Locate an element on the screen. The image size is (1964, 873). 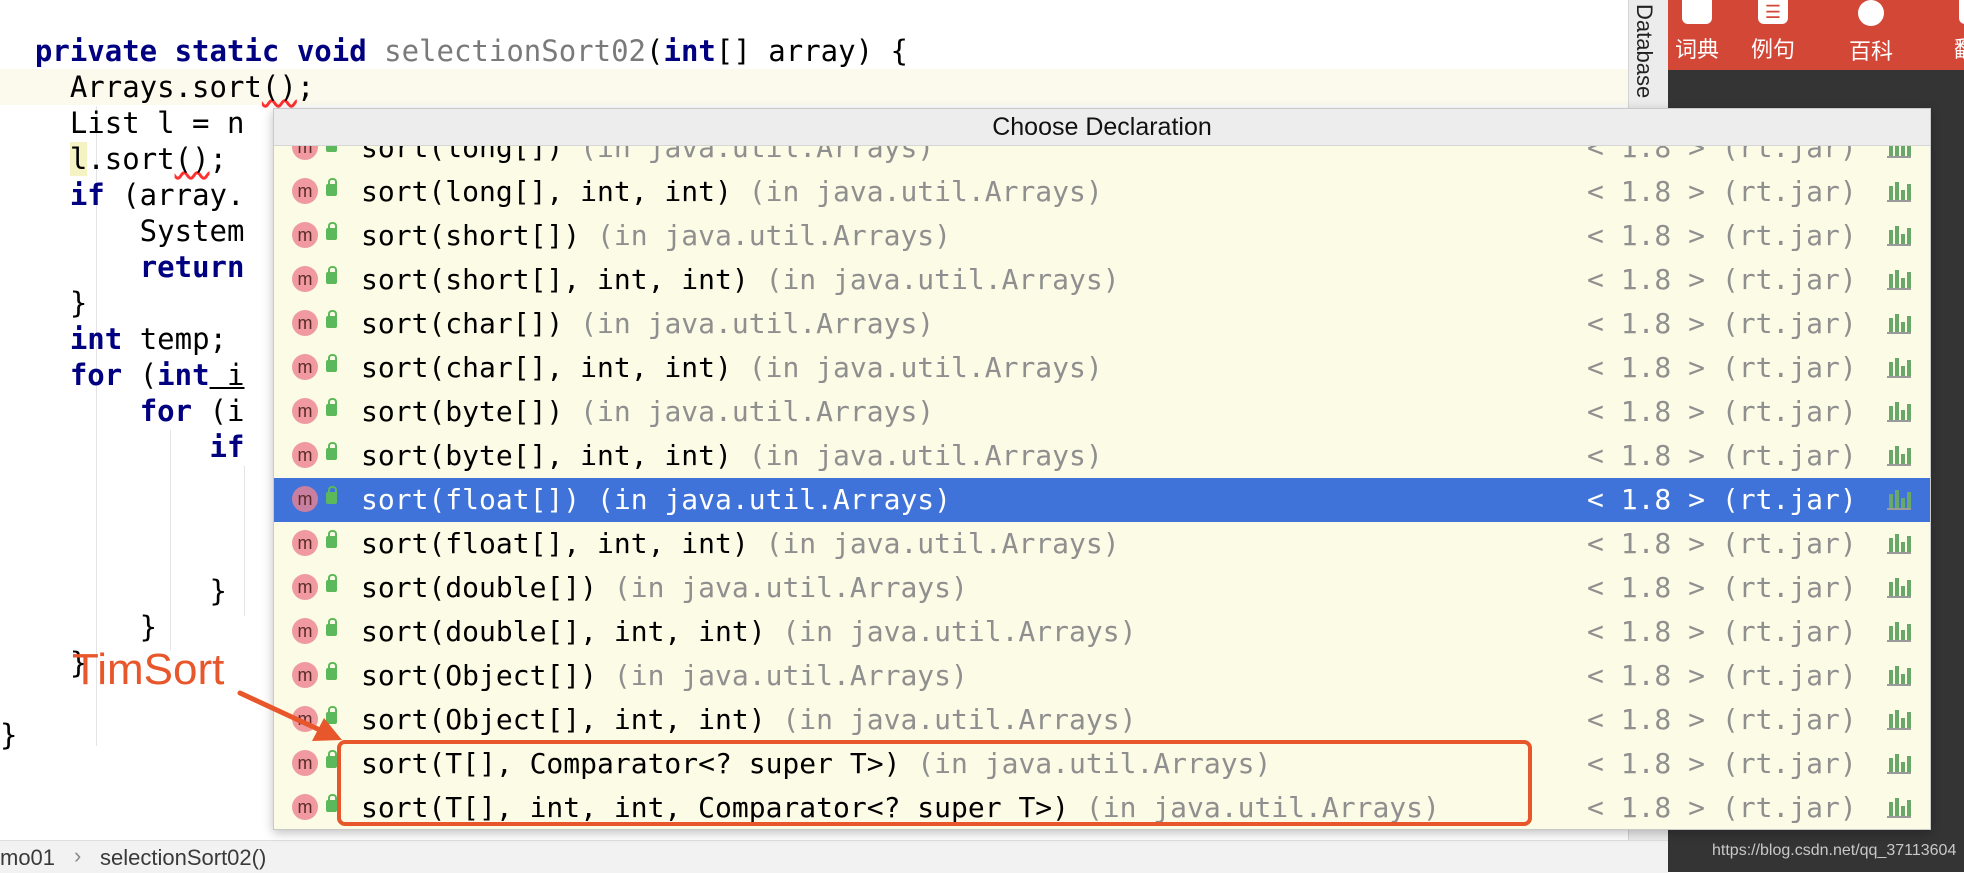
timsort-annotation: TimSort is located at coordinates (148, 669).